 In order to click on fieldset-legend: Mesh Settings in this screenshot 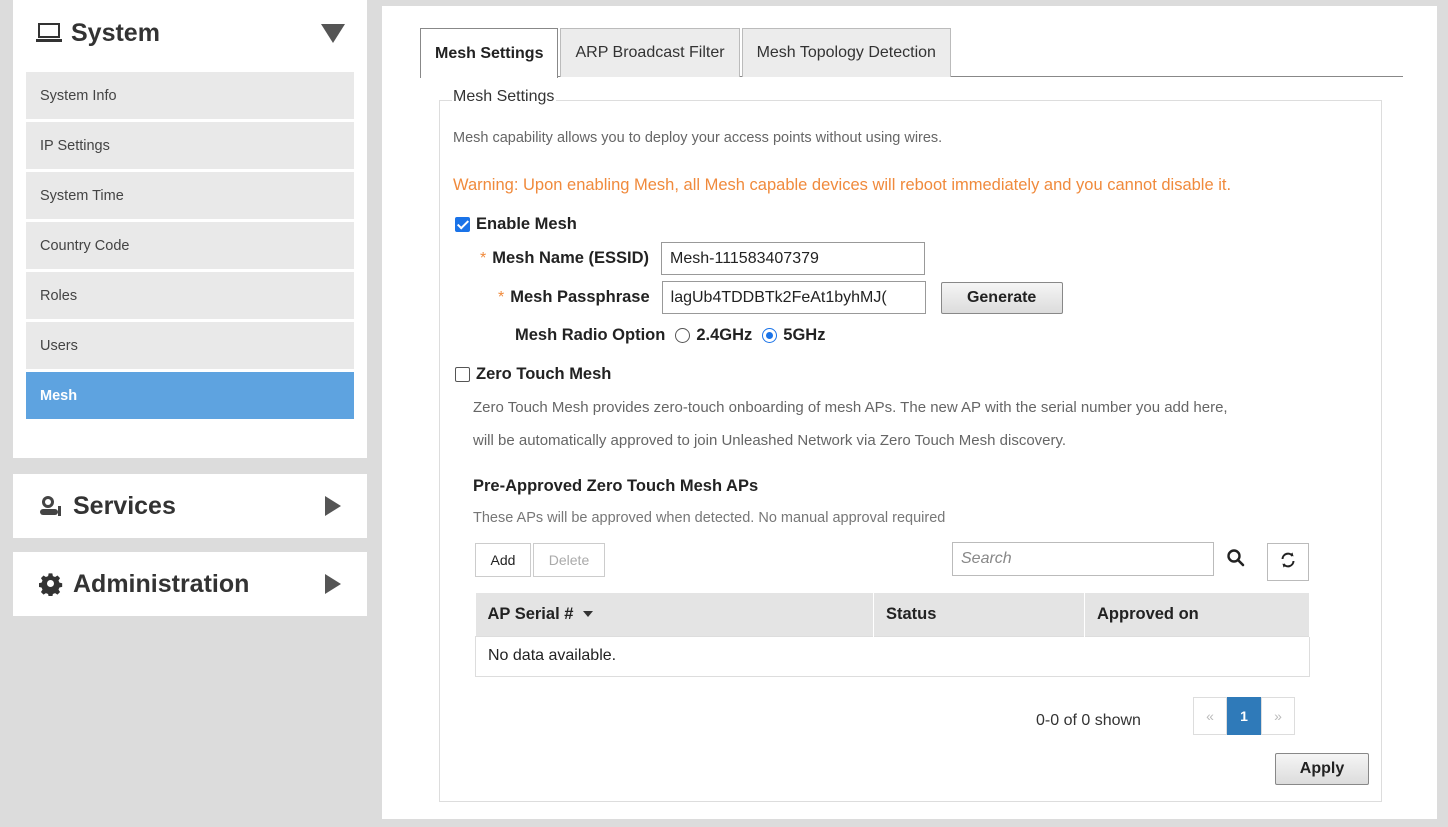, I will do `click(504, 97)`.